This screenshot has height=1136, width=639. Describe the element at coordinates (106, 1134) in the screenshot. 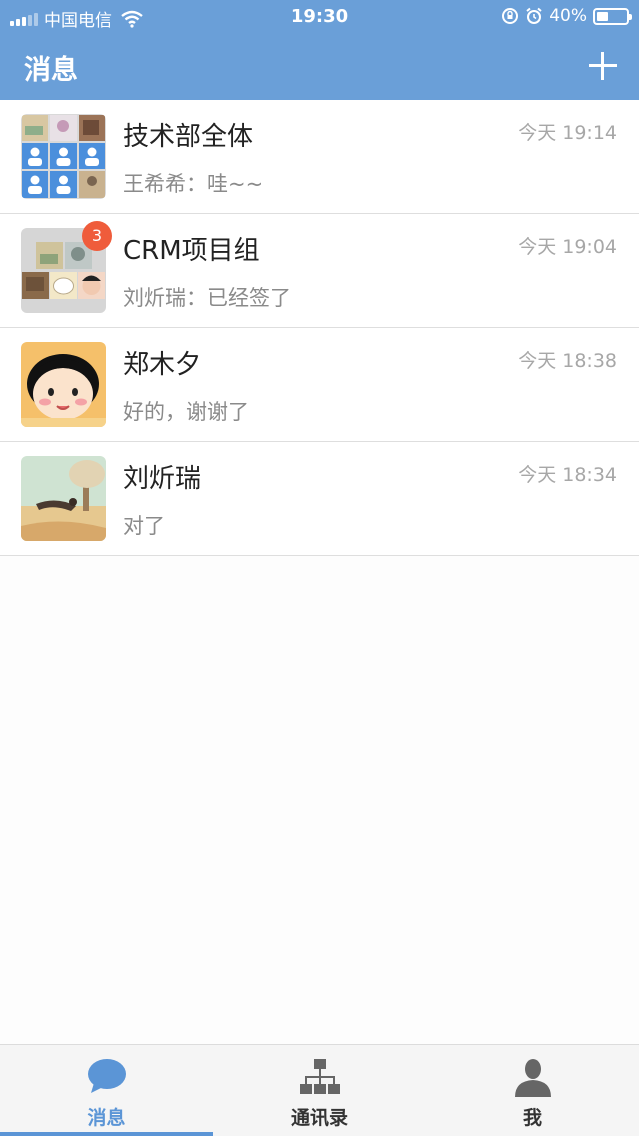

I see `active-tab-indicator` at that location.